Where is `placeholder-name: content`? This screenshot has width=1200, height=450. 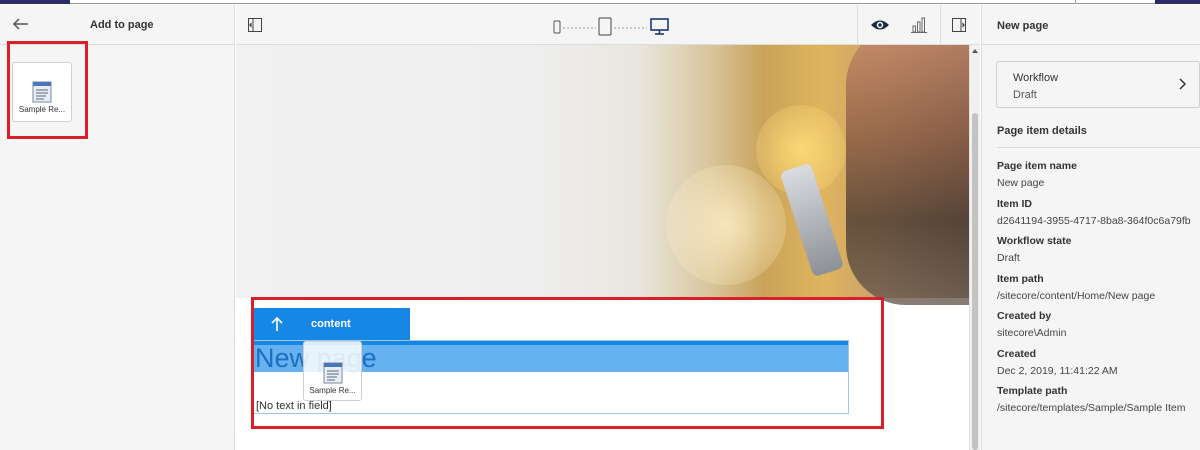
placeholder-name: content is located at coordinates (331, 324).